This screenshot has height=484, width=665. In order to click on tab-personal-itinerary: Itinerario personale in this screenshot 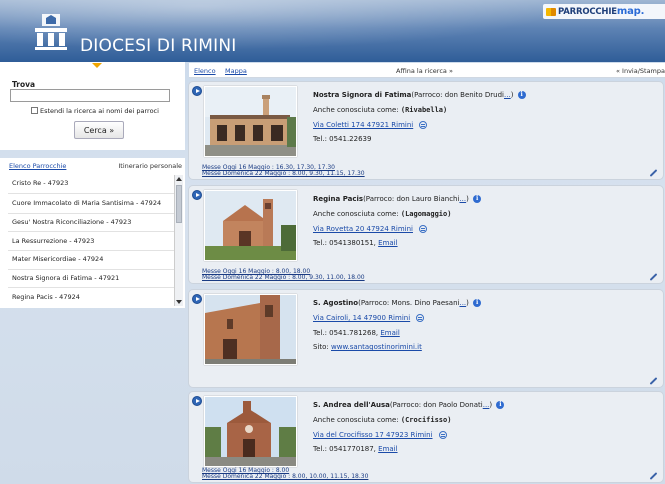, I will do `click(150, 166)`.